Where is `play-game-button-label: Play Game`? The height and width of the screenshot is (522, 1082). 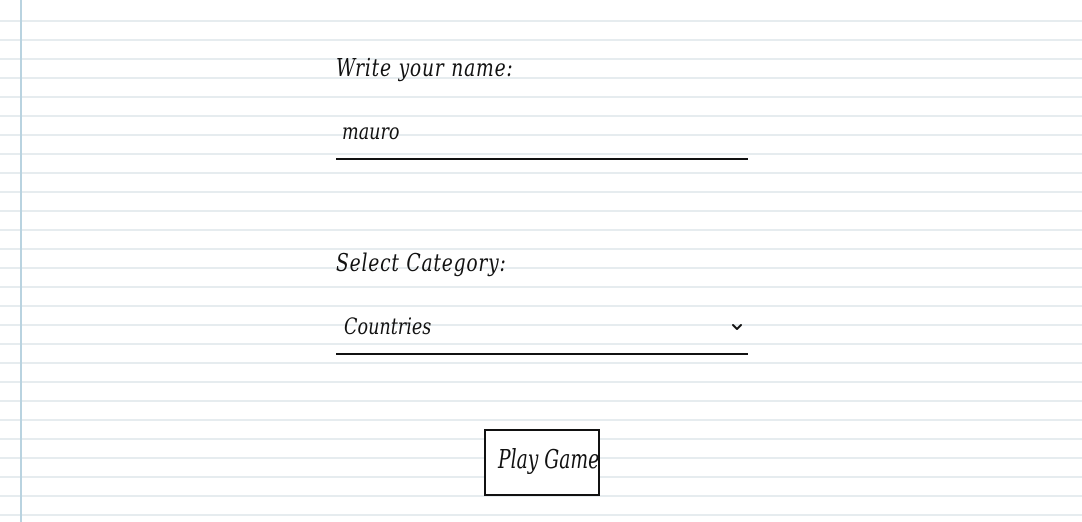
play-game-button-label: Play Game is located at coordinates (549, 460).